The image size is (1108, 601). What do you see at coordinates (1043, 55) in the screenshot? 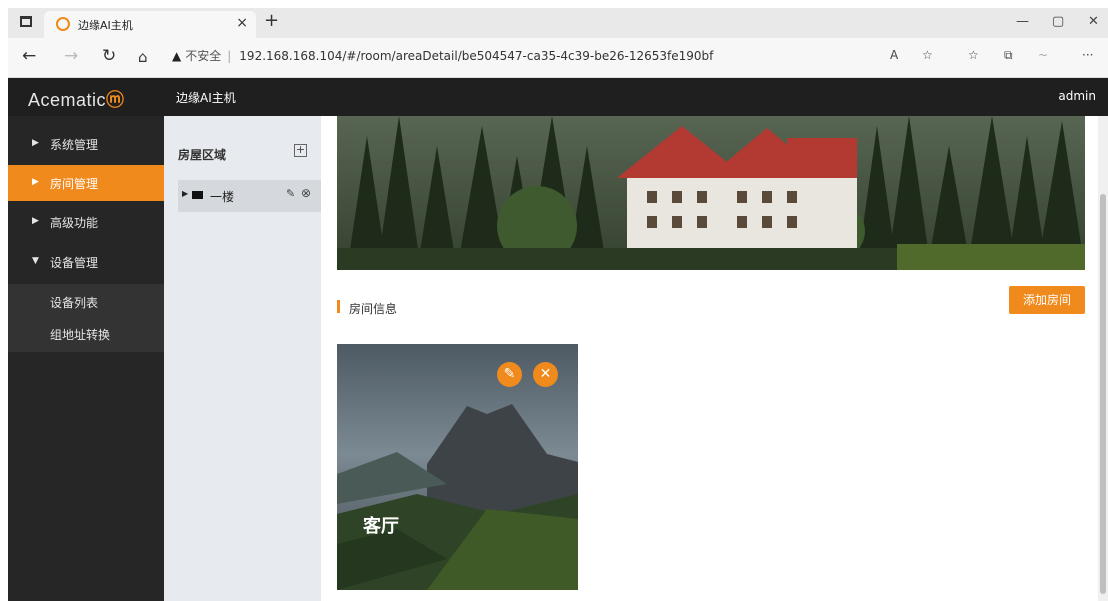
I see `profile-icon: ~` at bounding box center [1043, 55].